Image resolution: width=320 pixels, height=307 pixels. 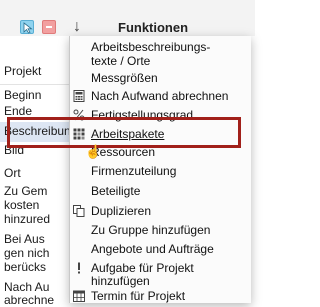 I want to click on menu-item-duplizieren: Duplizieren, so click(x=160, y=211).